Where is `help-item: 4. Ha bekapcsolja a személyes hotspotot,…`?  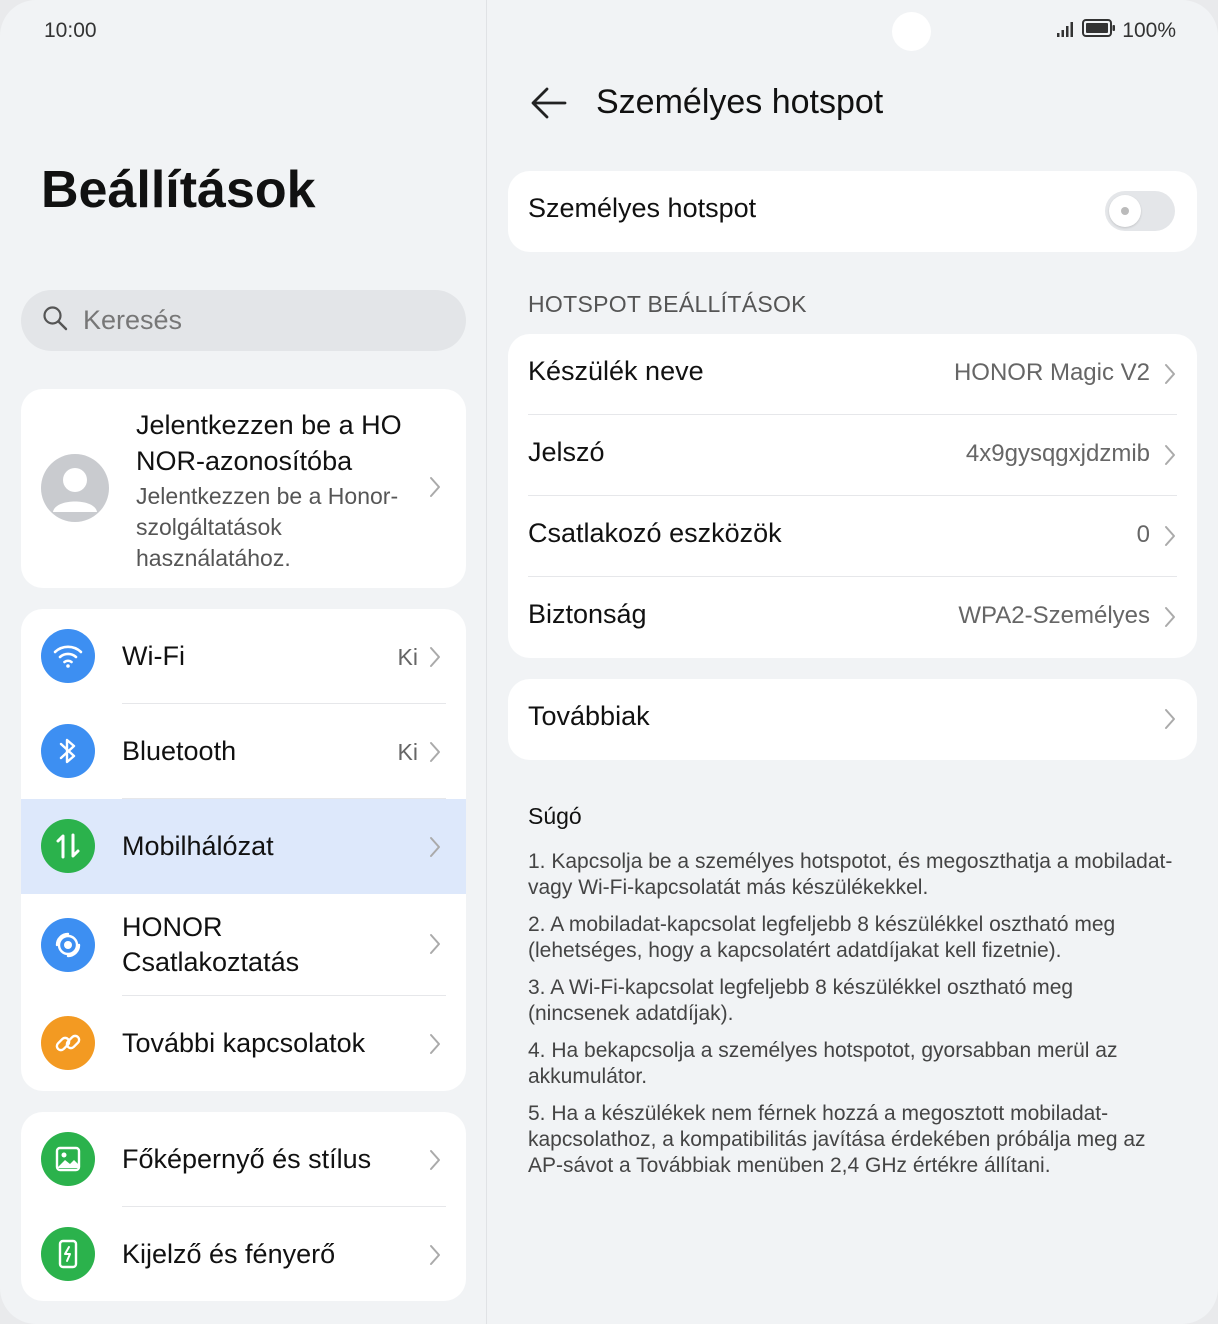
help-item: 4. Ha bekapcsolja a személyes hotspotot,… is located at coordinates (823, 1063).